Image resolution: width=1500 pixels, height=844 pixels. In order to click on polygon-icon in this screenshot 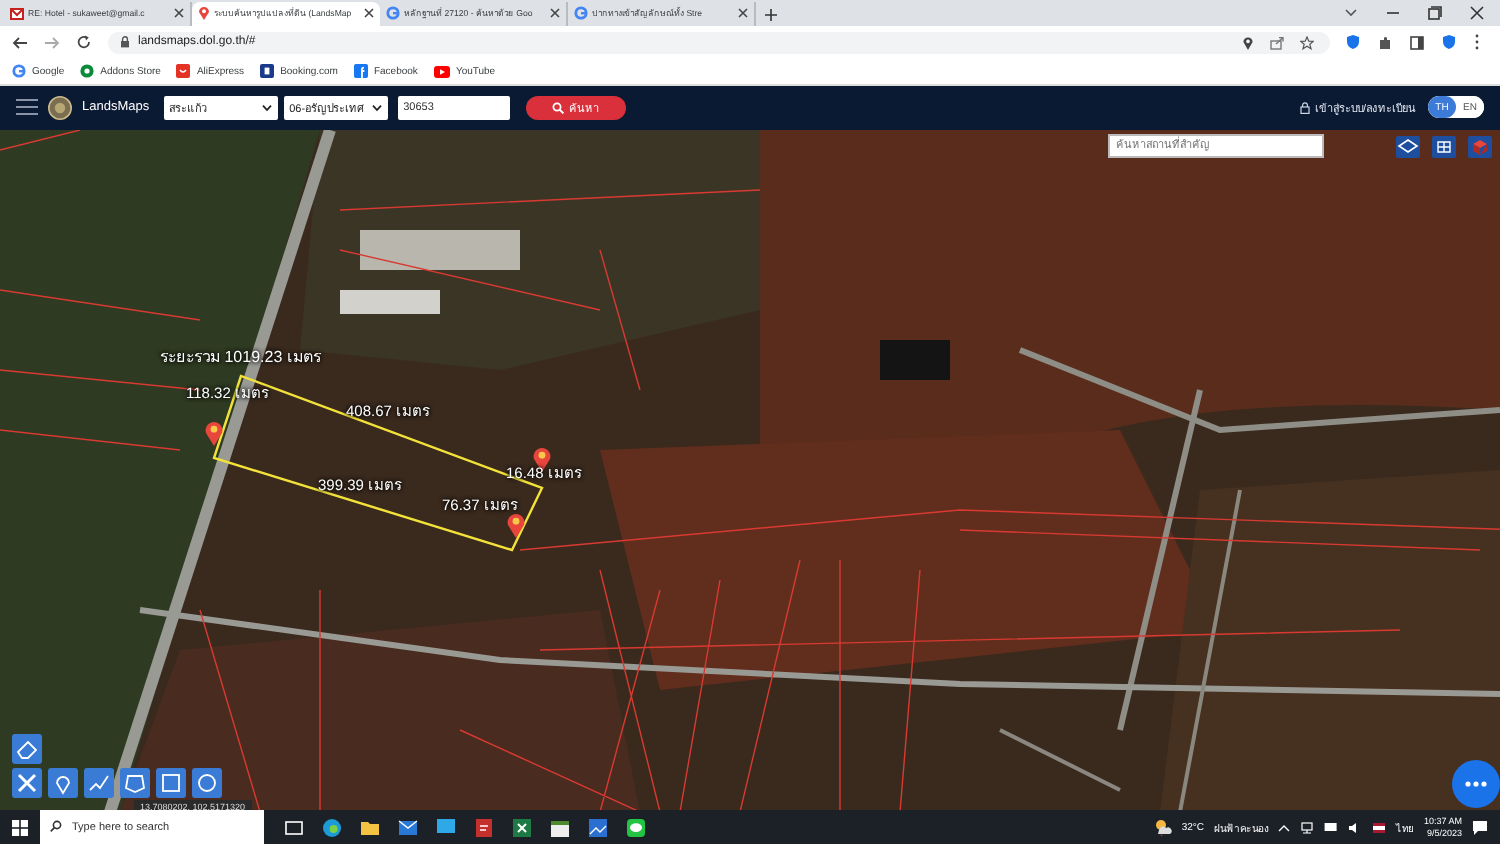, I will do `click(135, 782)`.